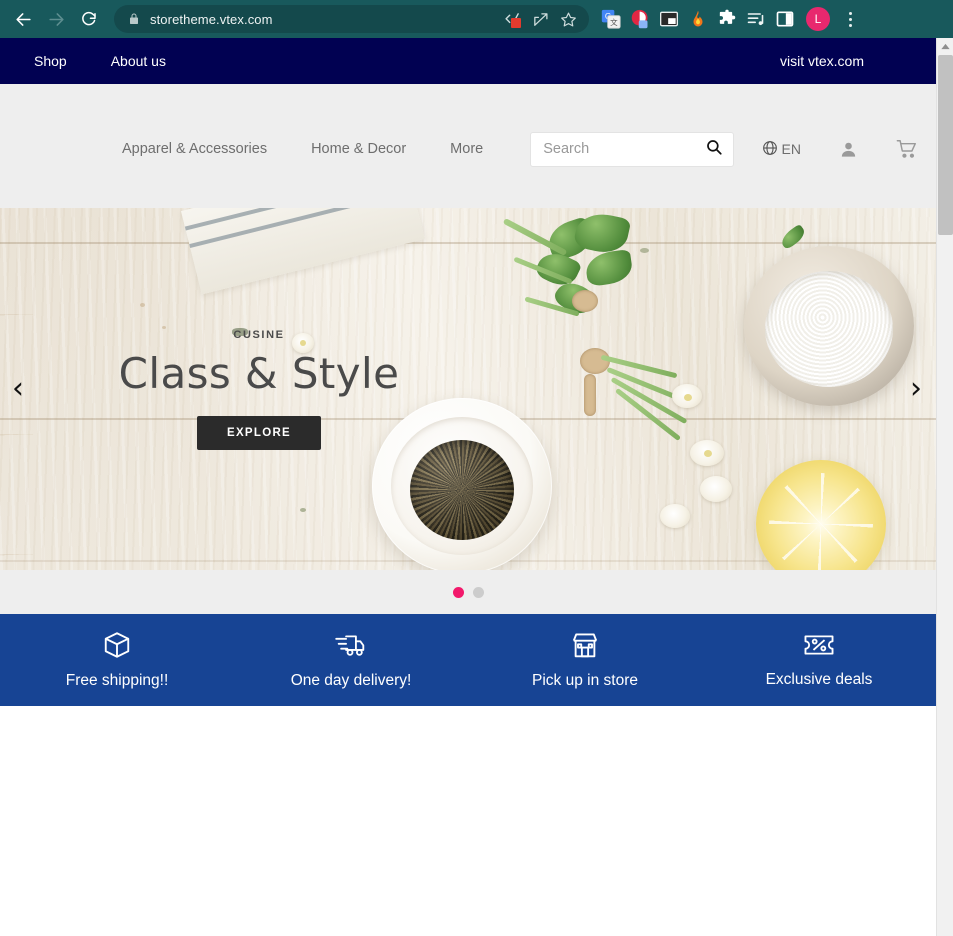 This screenshot has height=936, width=953. What do you see at coordinates (351, 19) in the screenshot?
I see `address-bar: storetheme.vtex.com` at bounding box center [351, 19].